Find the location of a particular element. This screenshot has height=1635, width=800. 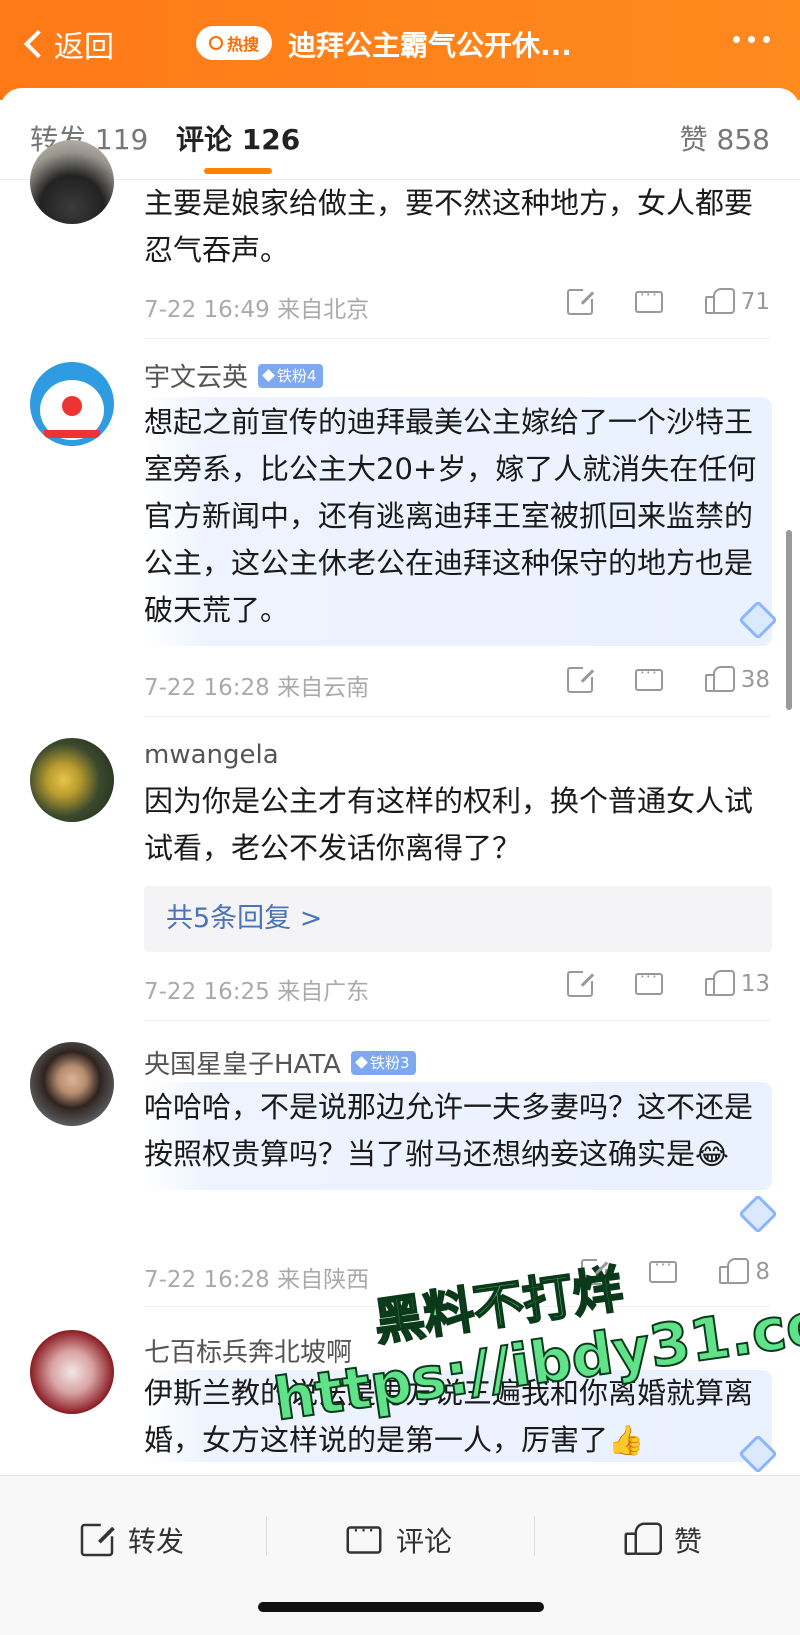

commenter-name-text: mwangela is located at coordinates (211, 755).